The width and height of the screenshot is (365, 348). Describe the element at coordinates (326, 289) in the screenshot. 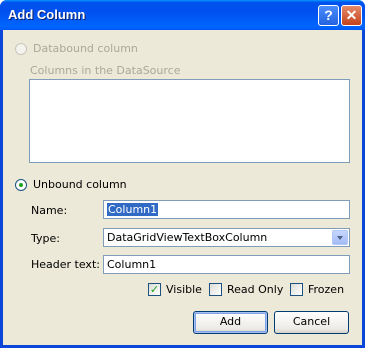

I see `frozen-label: Frozen` at that location.